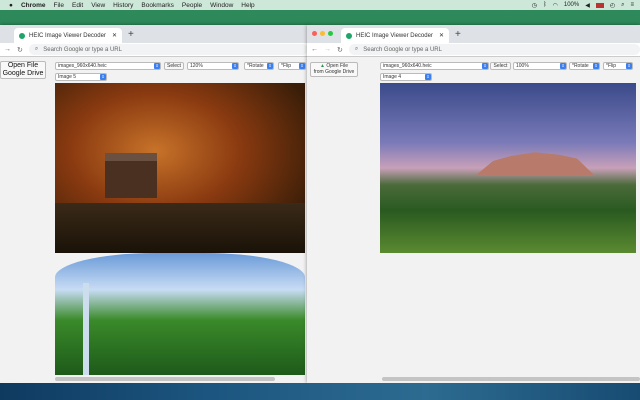 The width and height of the screenshot is (640, 400). Describe the element at coordinates (86, 329) in the screenshot. I see `waterfall` at that location.